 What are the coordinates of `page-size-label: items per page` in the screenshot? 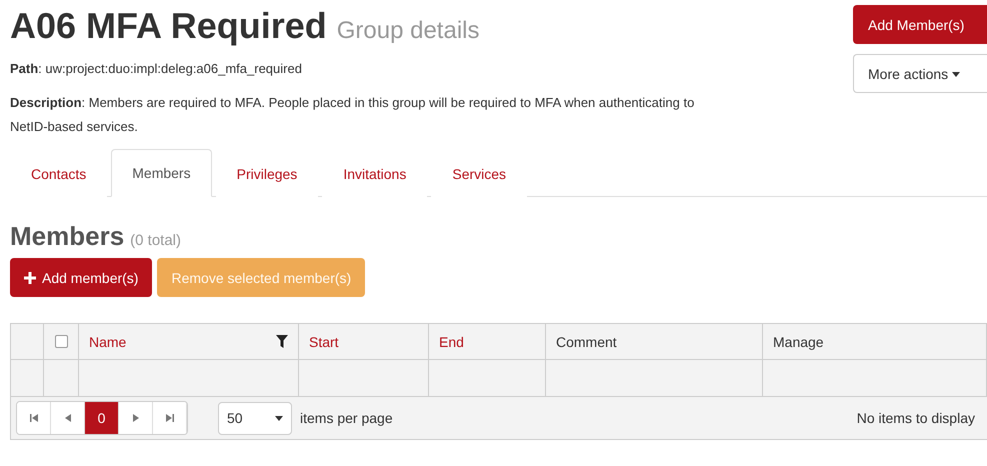 It's located at (346, 418).